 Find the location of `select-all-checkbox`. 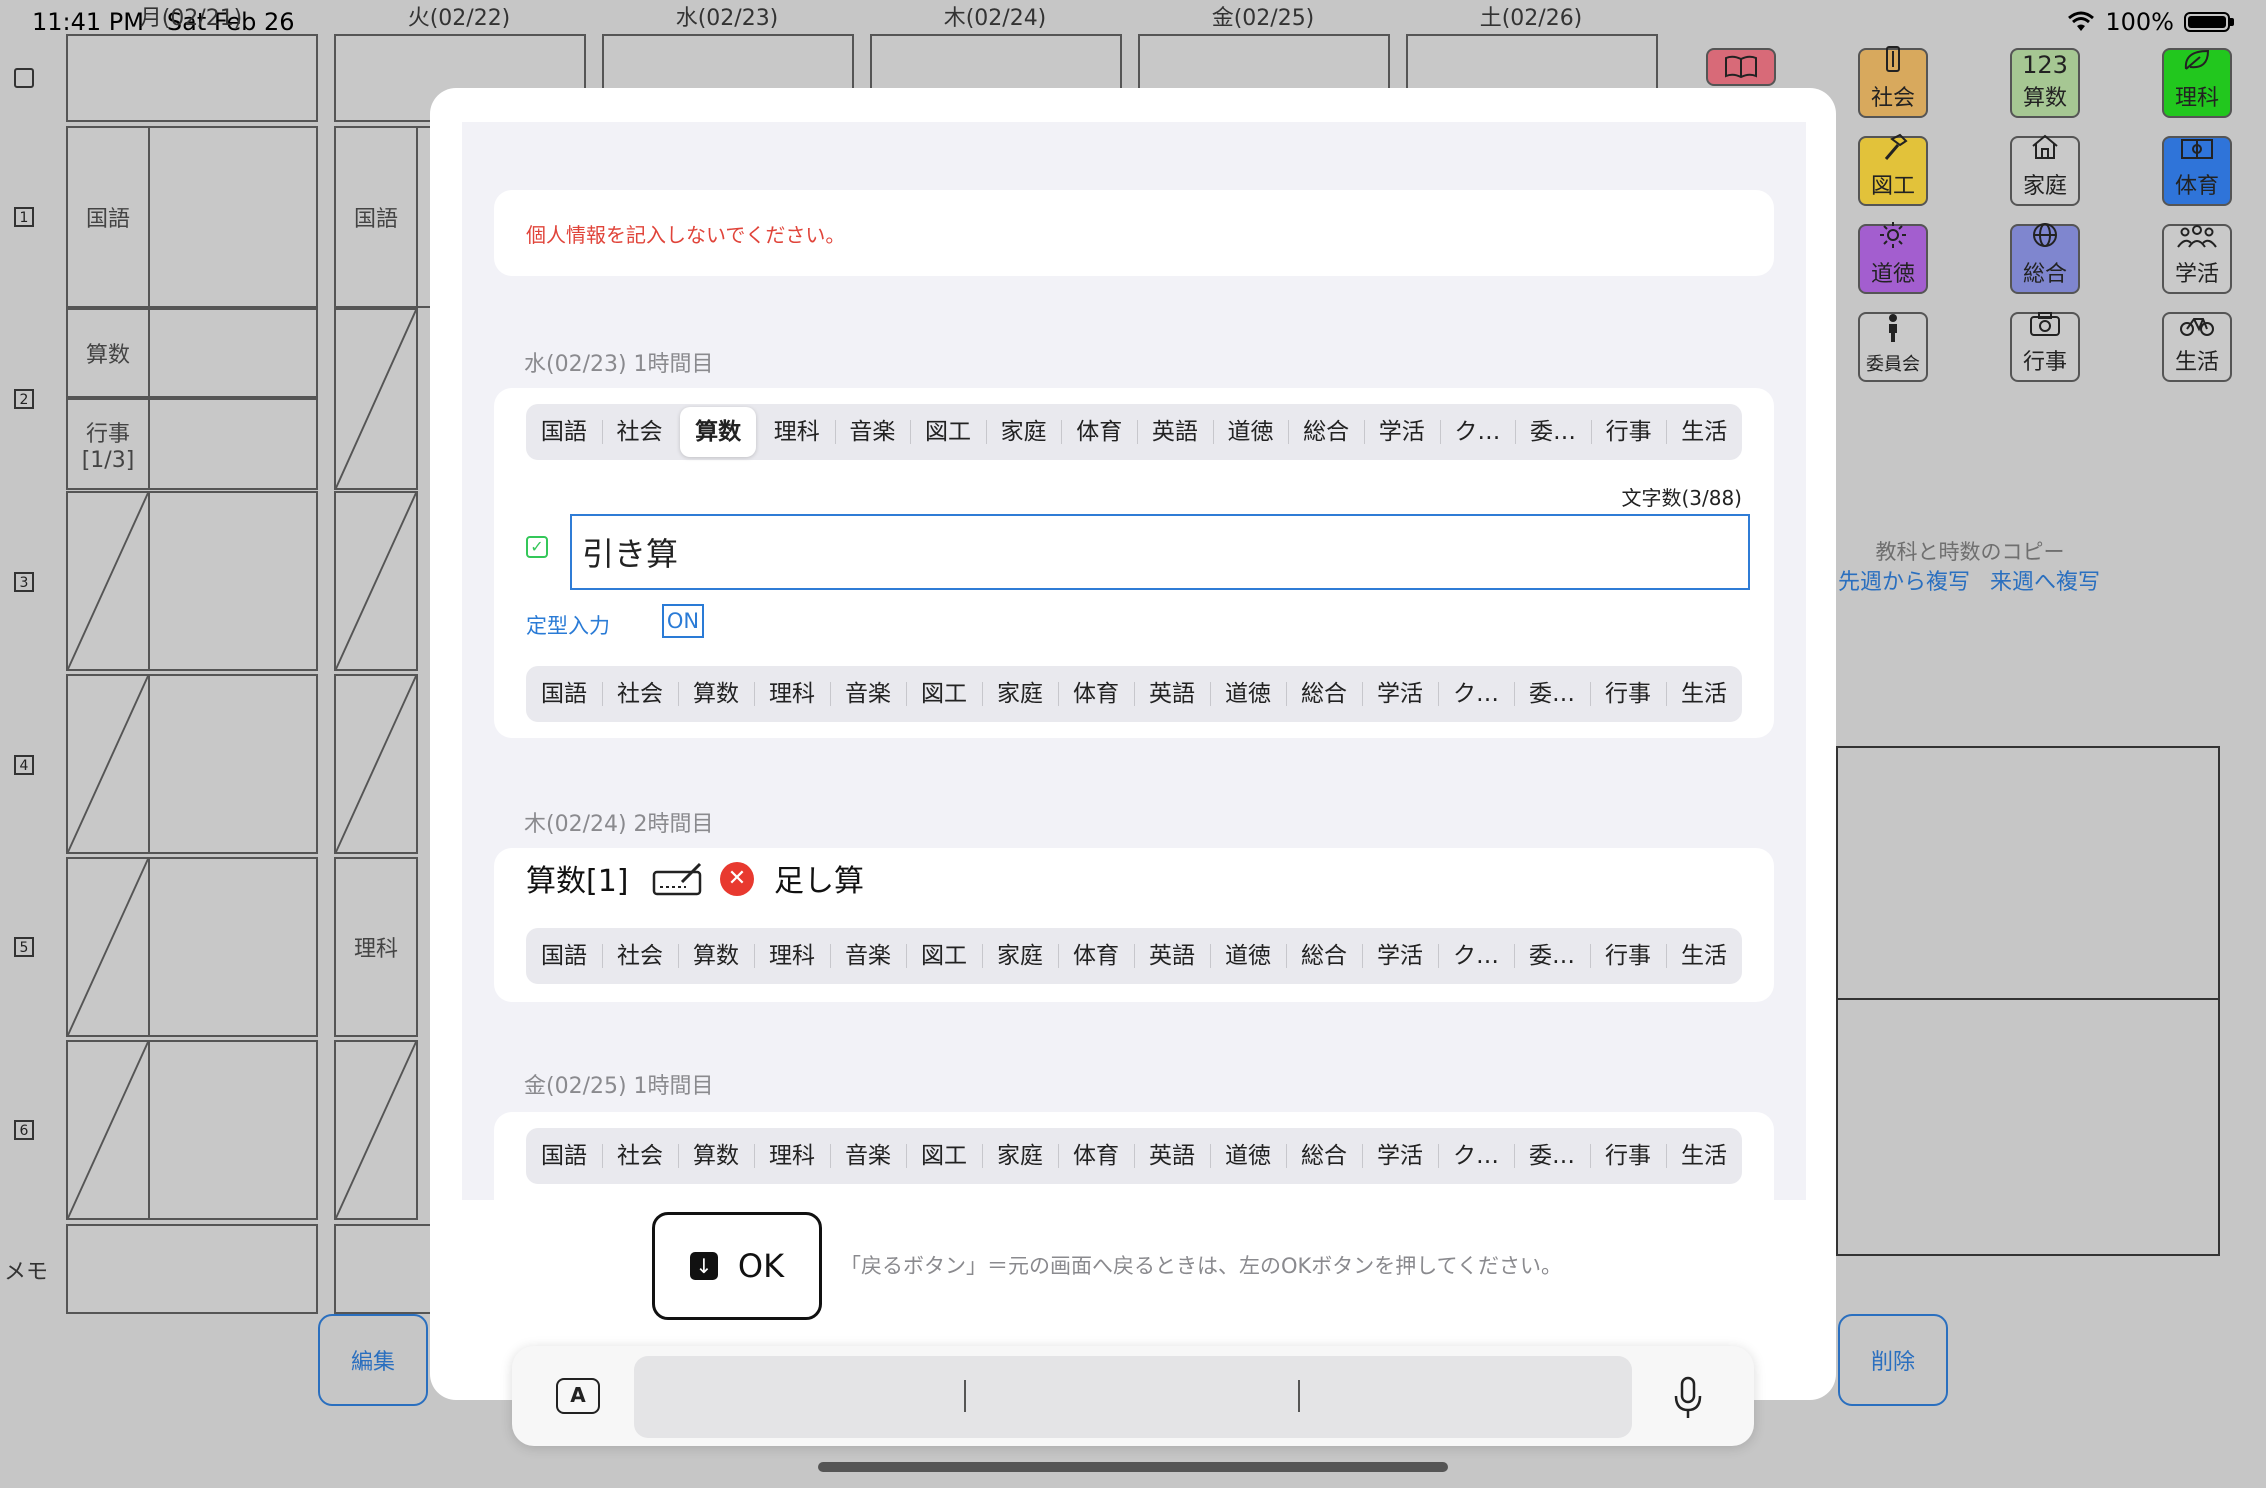

select-all-checkbox is located at coordinates (24, 78).